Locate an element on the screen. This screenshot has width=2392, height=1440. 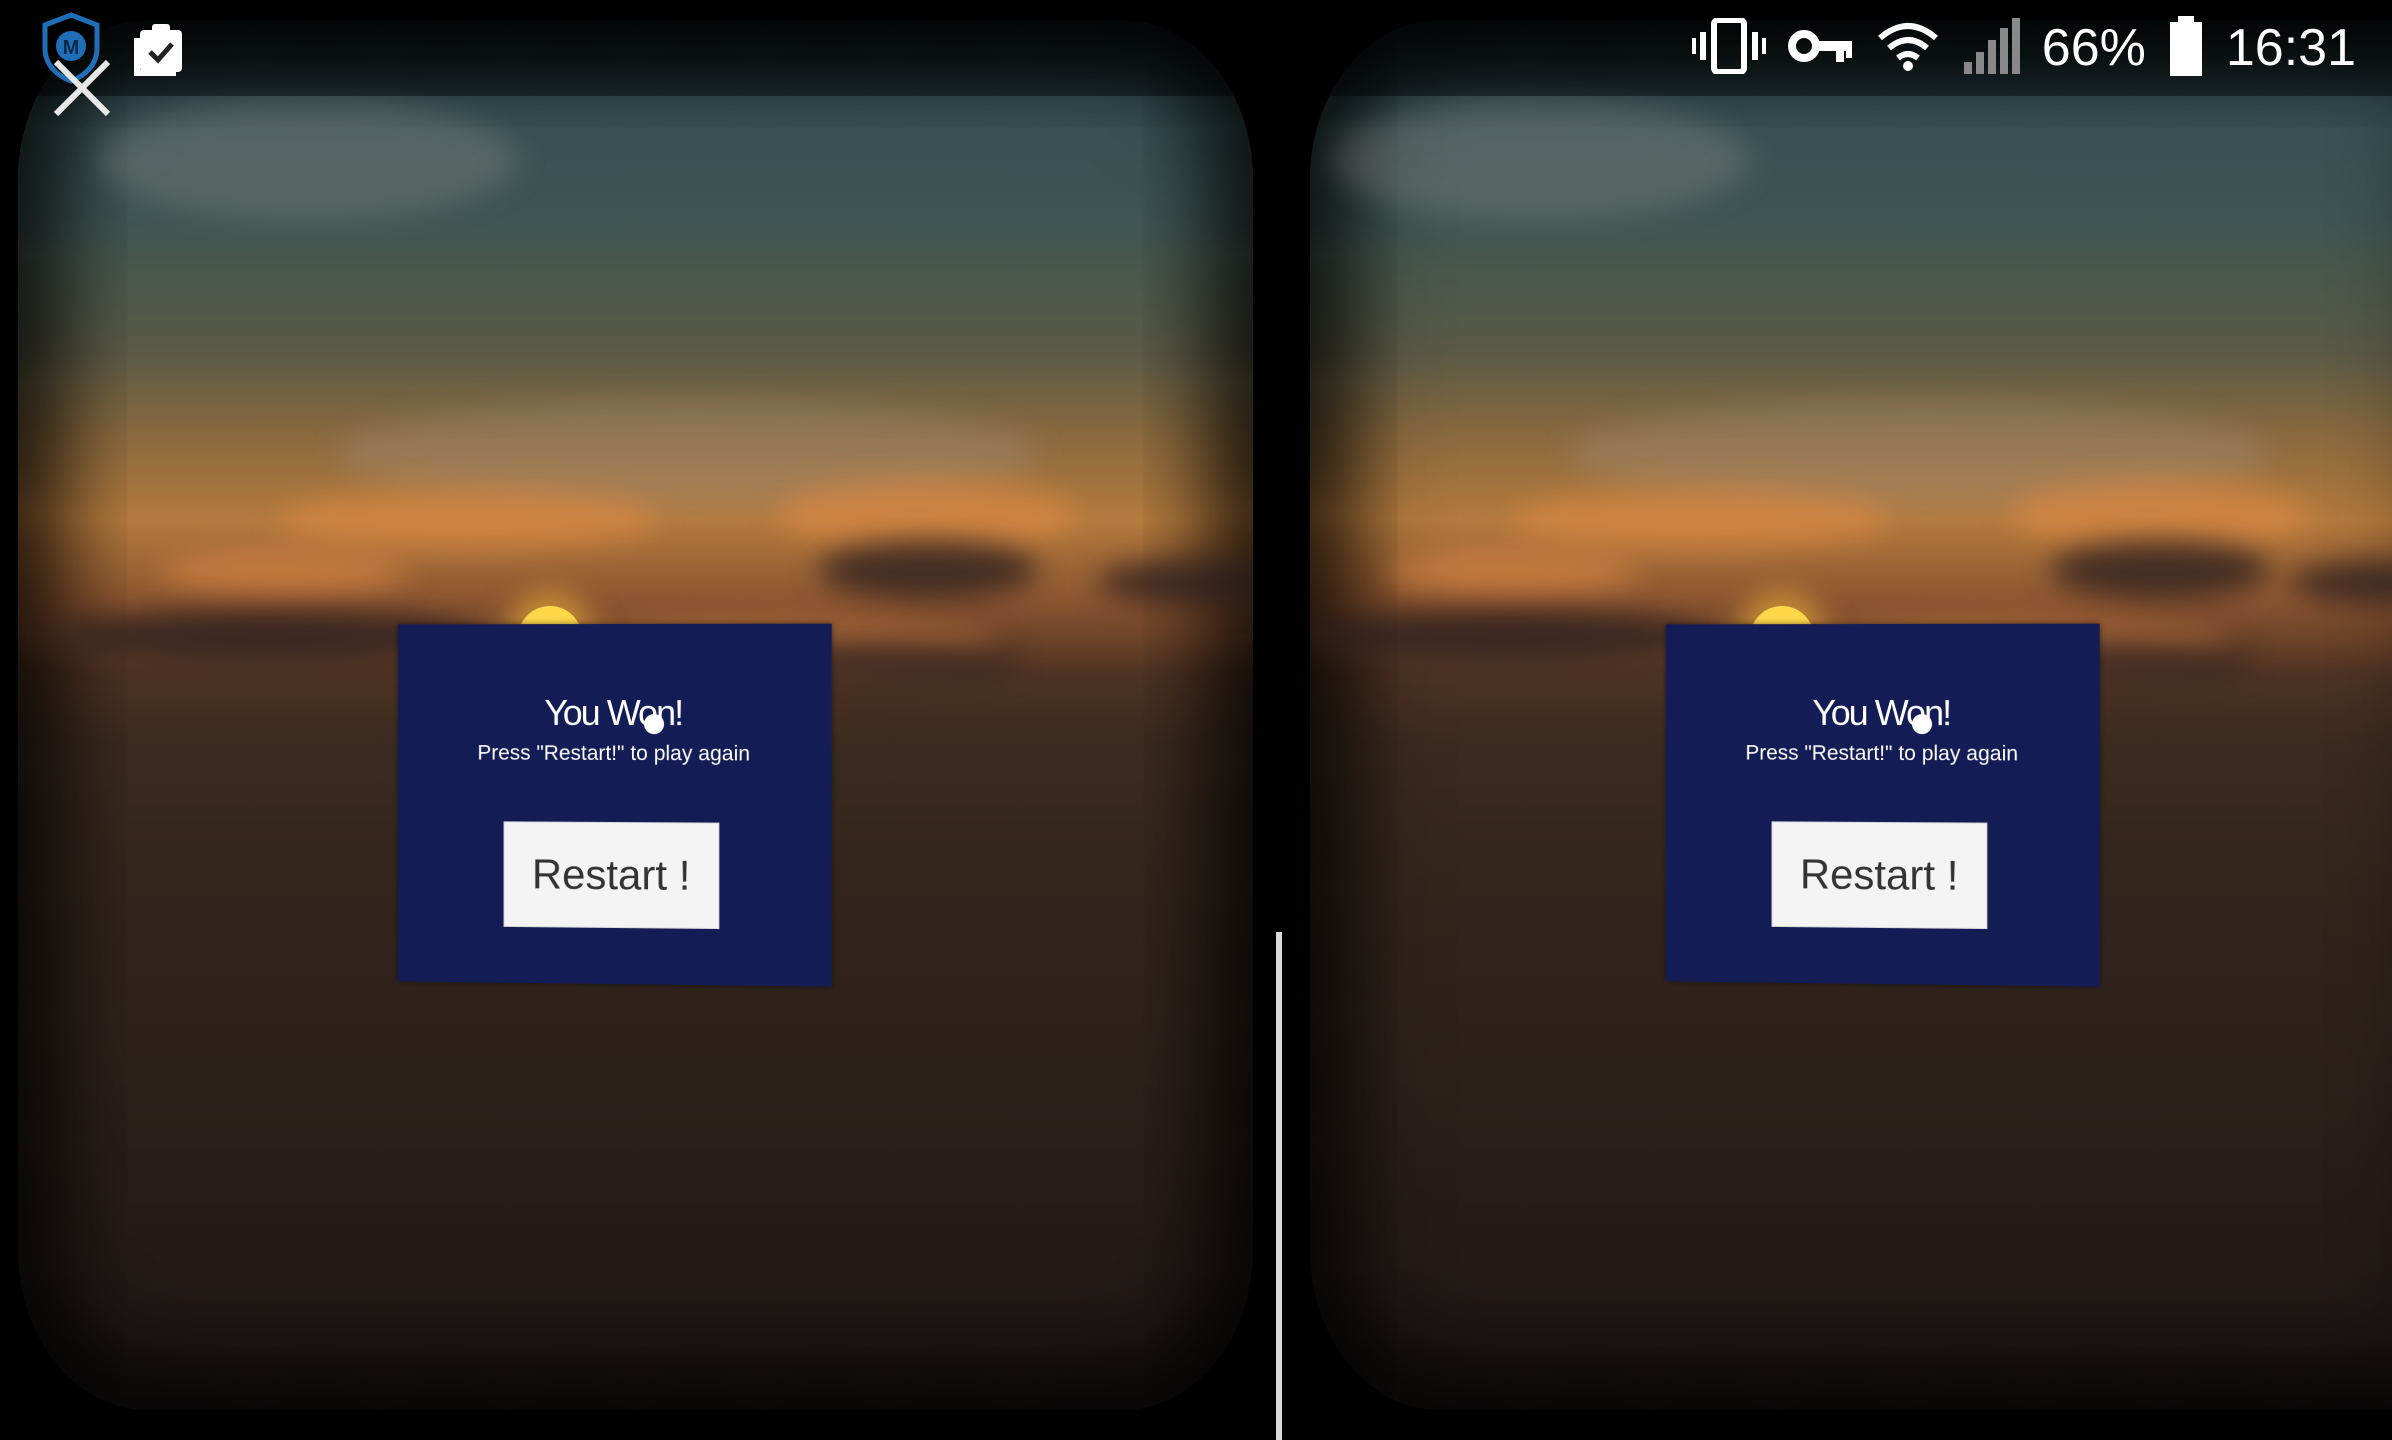
clipboard-check-icon is located at coordinates (160, 52).